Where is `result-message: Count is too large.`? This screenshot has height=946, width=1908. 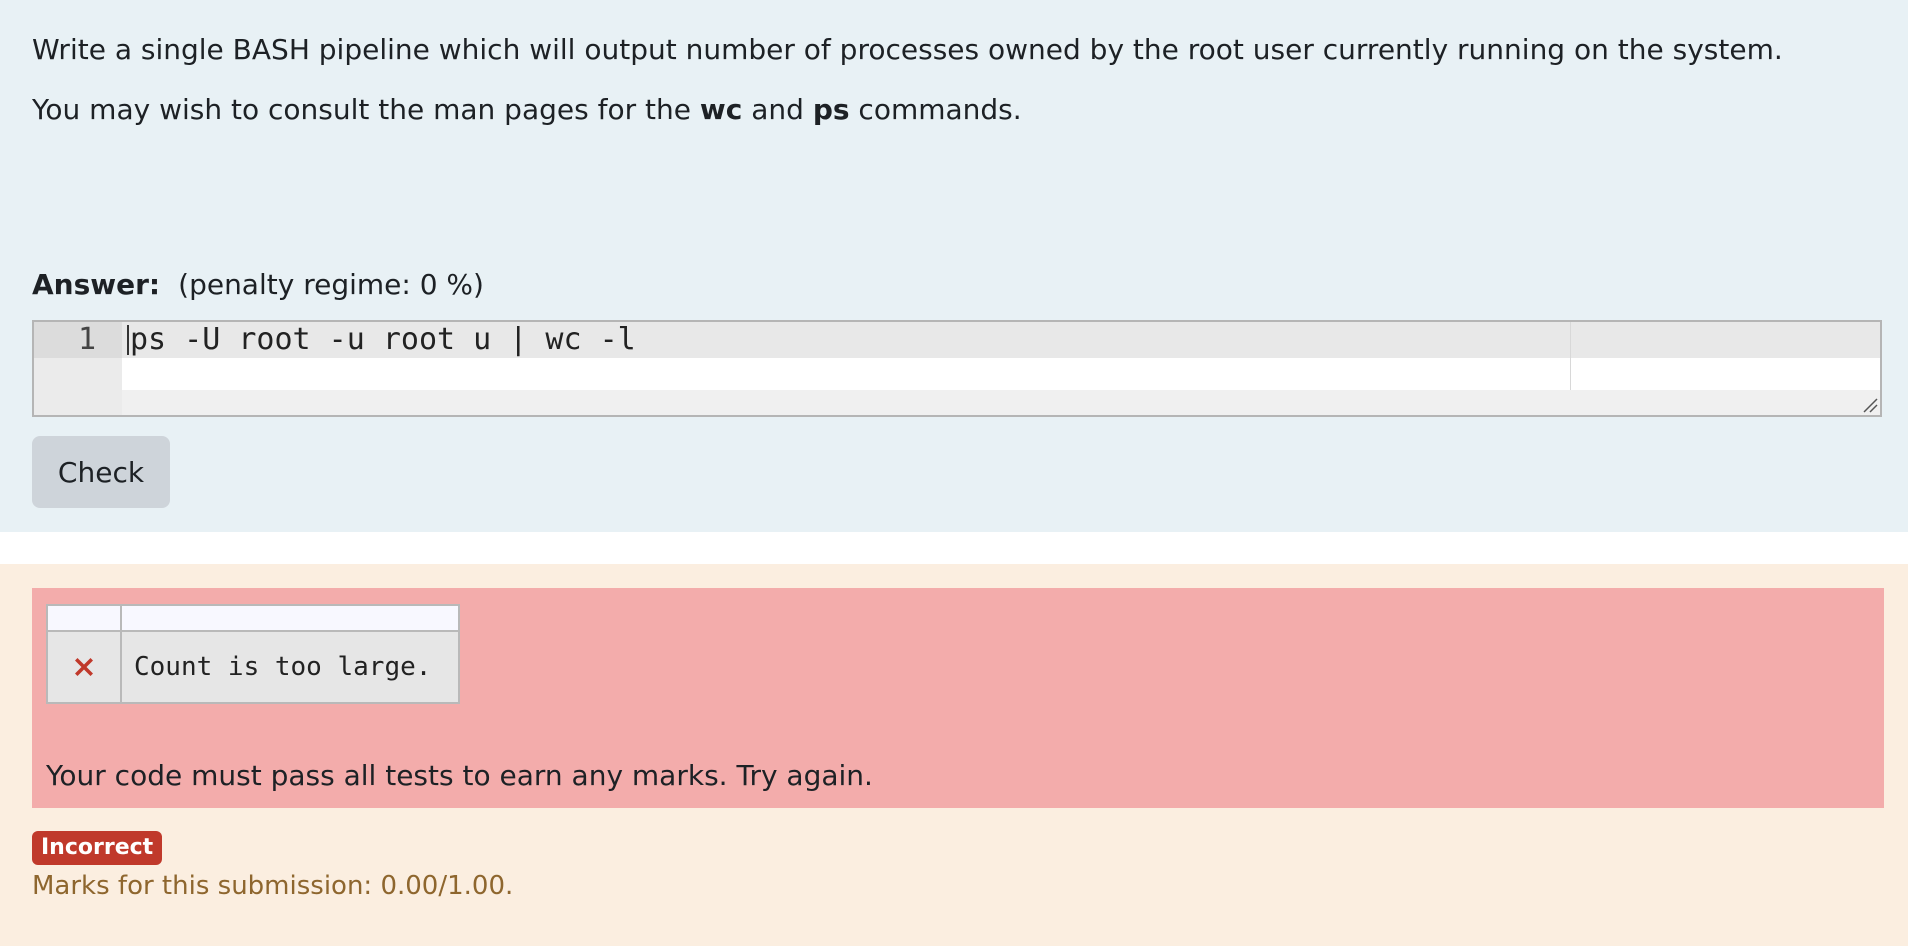
result-message: Count is too large. is located at coordinates (290, 667).